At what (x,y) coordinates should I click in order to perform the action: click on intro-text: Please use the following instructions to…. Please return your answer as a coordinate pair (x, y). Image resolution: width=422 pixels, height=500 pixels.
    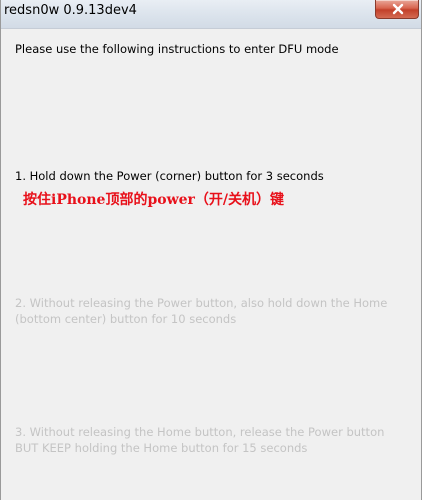
    Looking at the image, I should click on (177, 49).